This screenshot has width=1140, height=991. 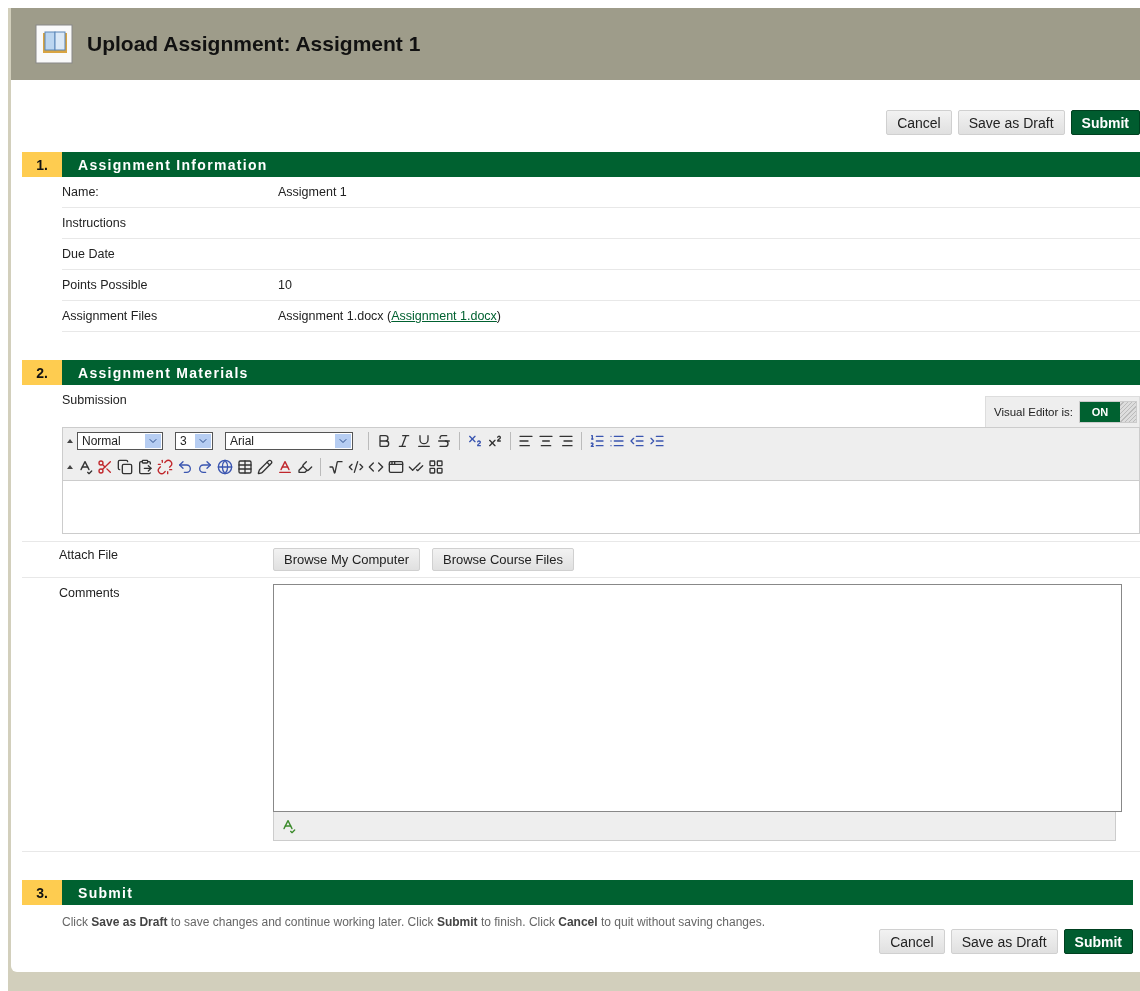 What do you see at coordinates (42, 164) in the screenshot?
I see `section-number: 1.` at bounding box center [42, 164].